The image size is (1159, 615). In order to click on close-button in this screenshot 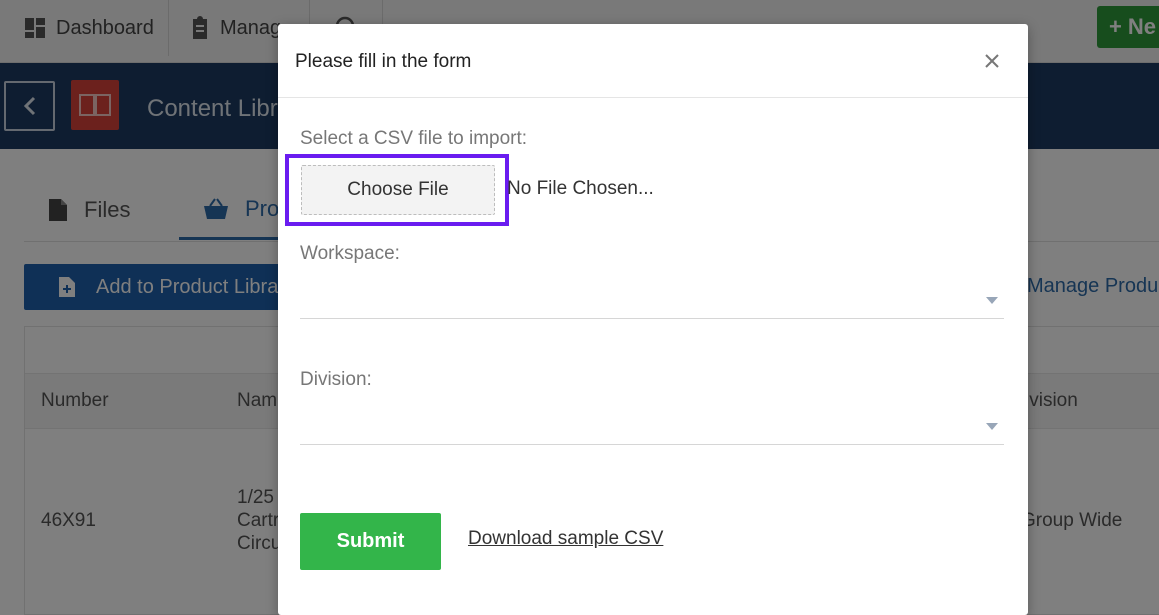, I will do `click(992, 61)`.